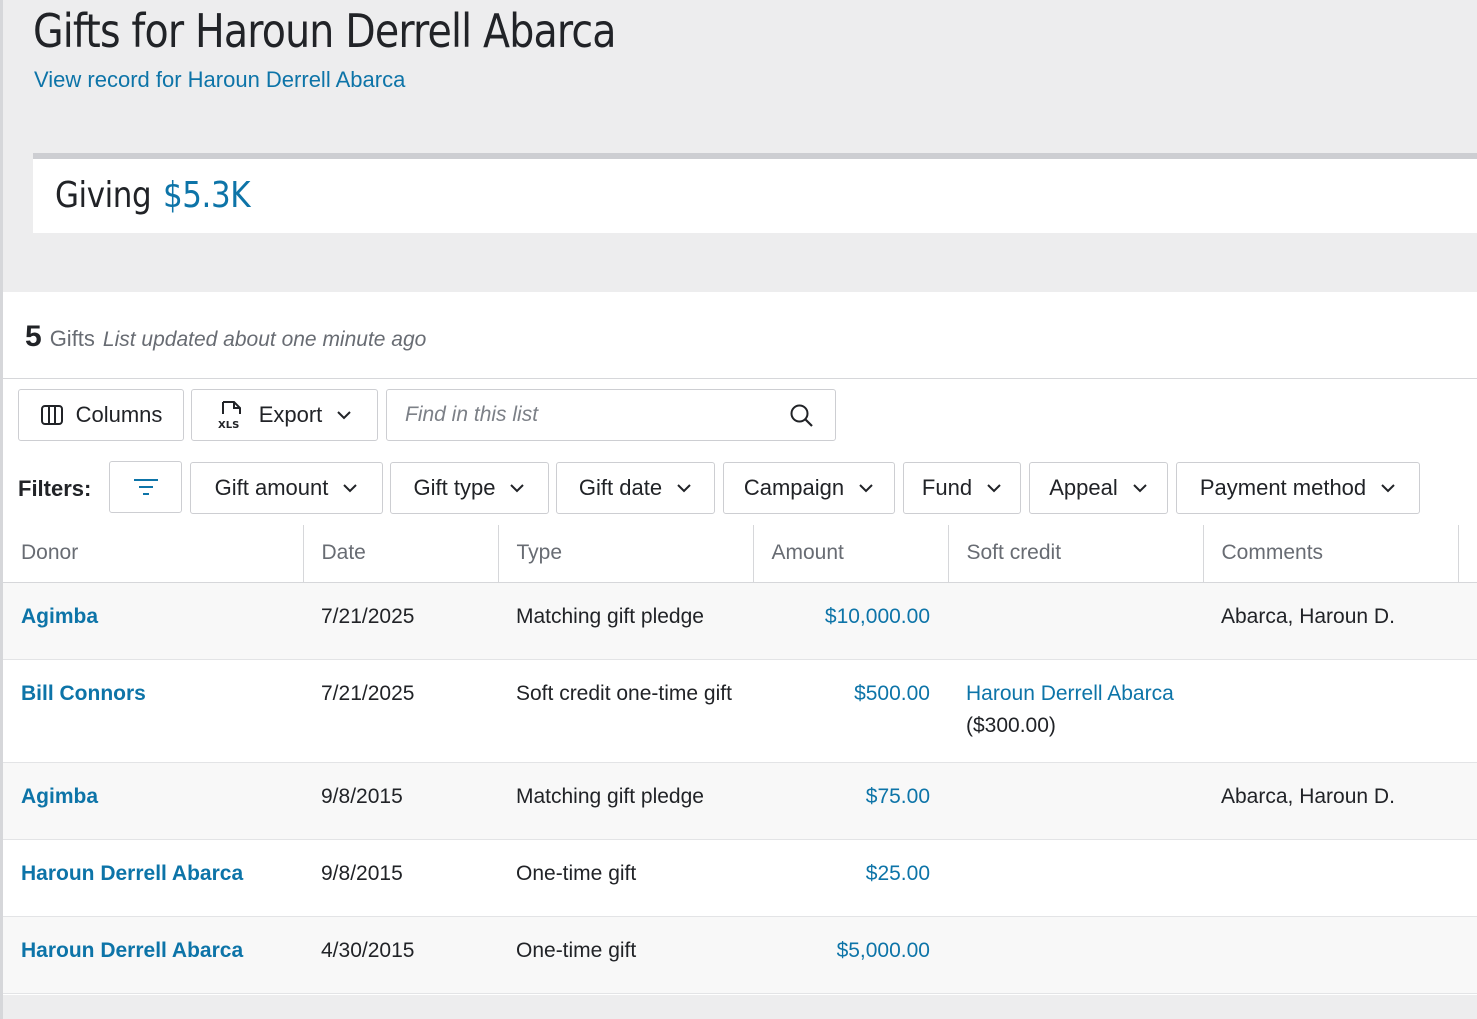 This screenshot has width=1477, height=1019. Describe the element at coordinates (290, 414) in the screenshot. I see `export-button-label: Export` at that location.